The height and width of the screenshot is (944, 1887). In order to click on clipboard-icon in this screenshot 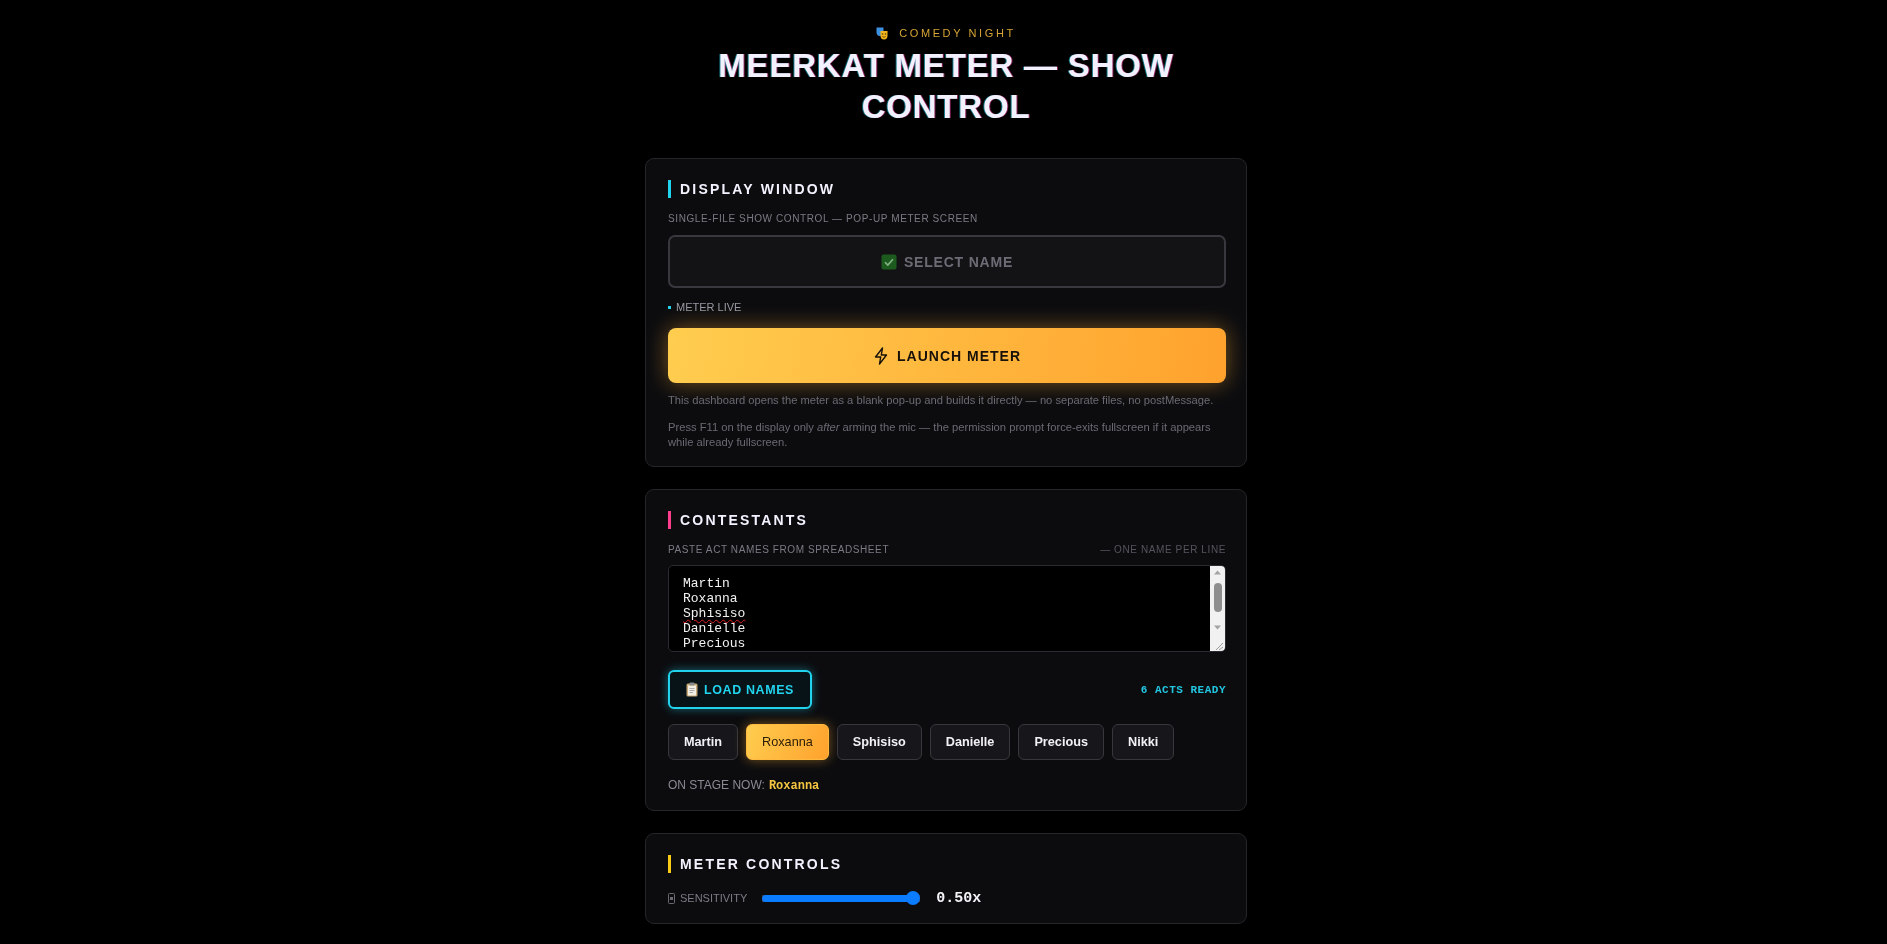, I will do `click(692, 689)`.